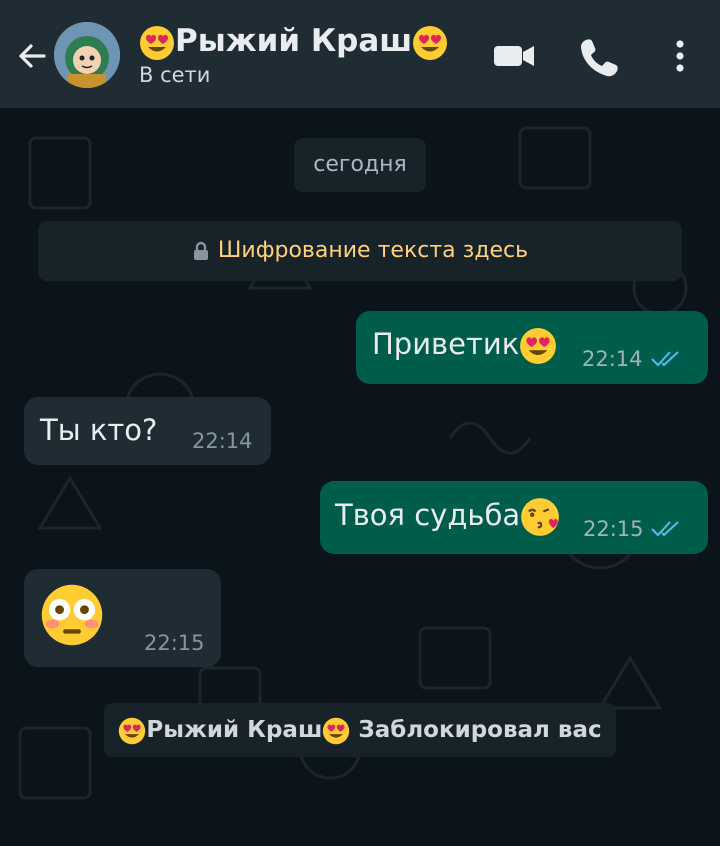 The width and height of the screenshot is (720, 846). Describe the element at coordinates (99, 430) in the screenshot. I see `message-text: Ты кто?` at that location.